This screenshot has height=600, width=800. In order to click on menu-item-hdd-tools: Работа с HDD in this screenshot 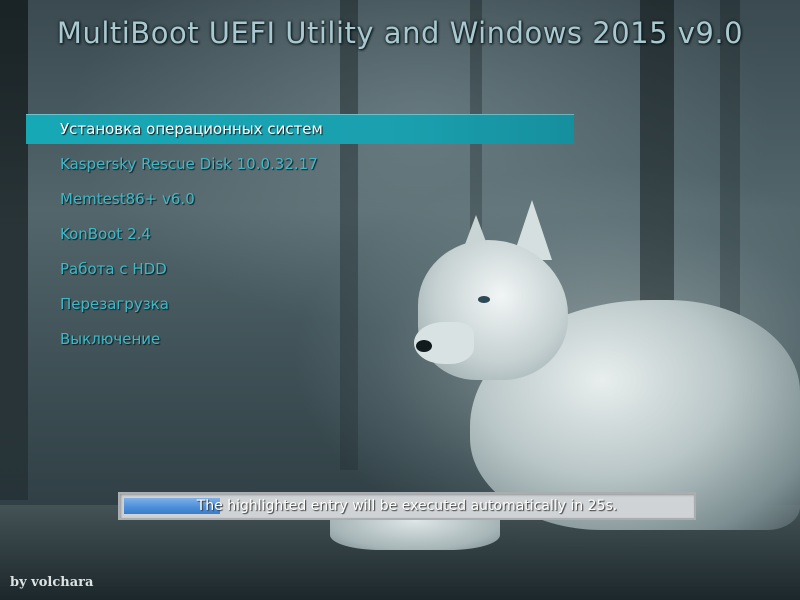, I will do `click(300, 269)`.